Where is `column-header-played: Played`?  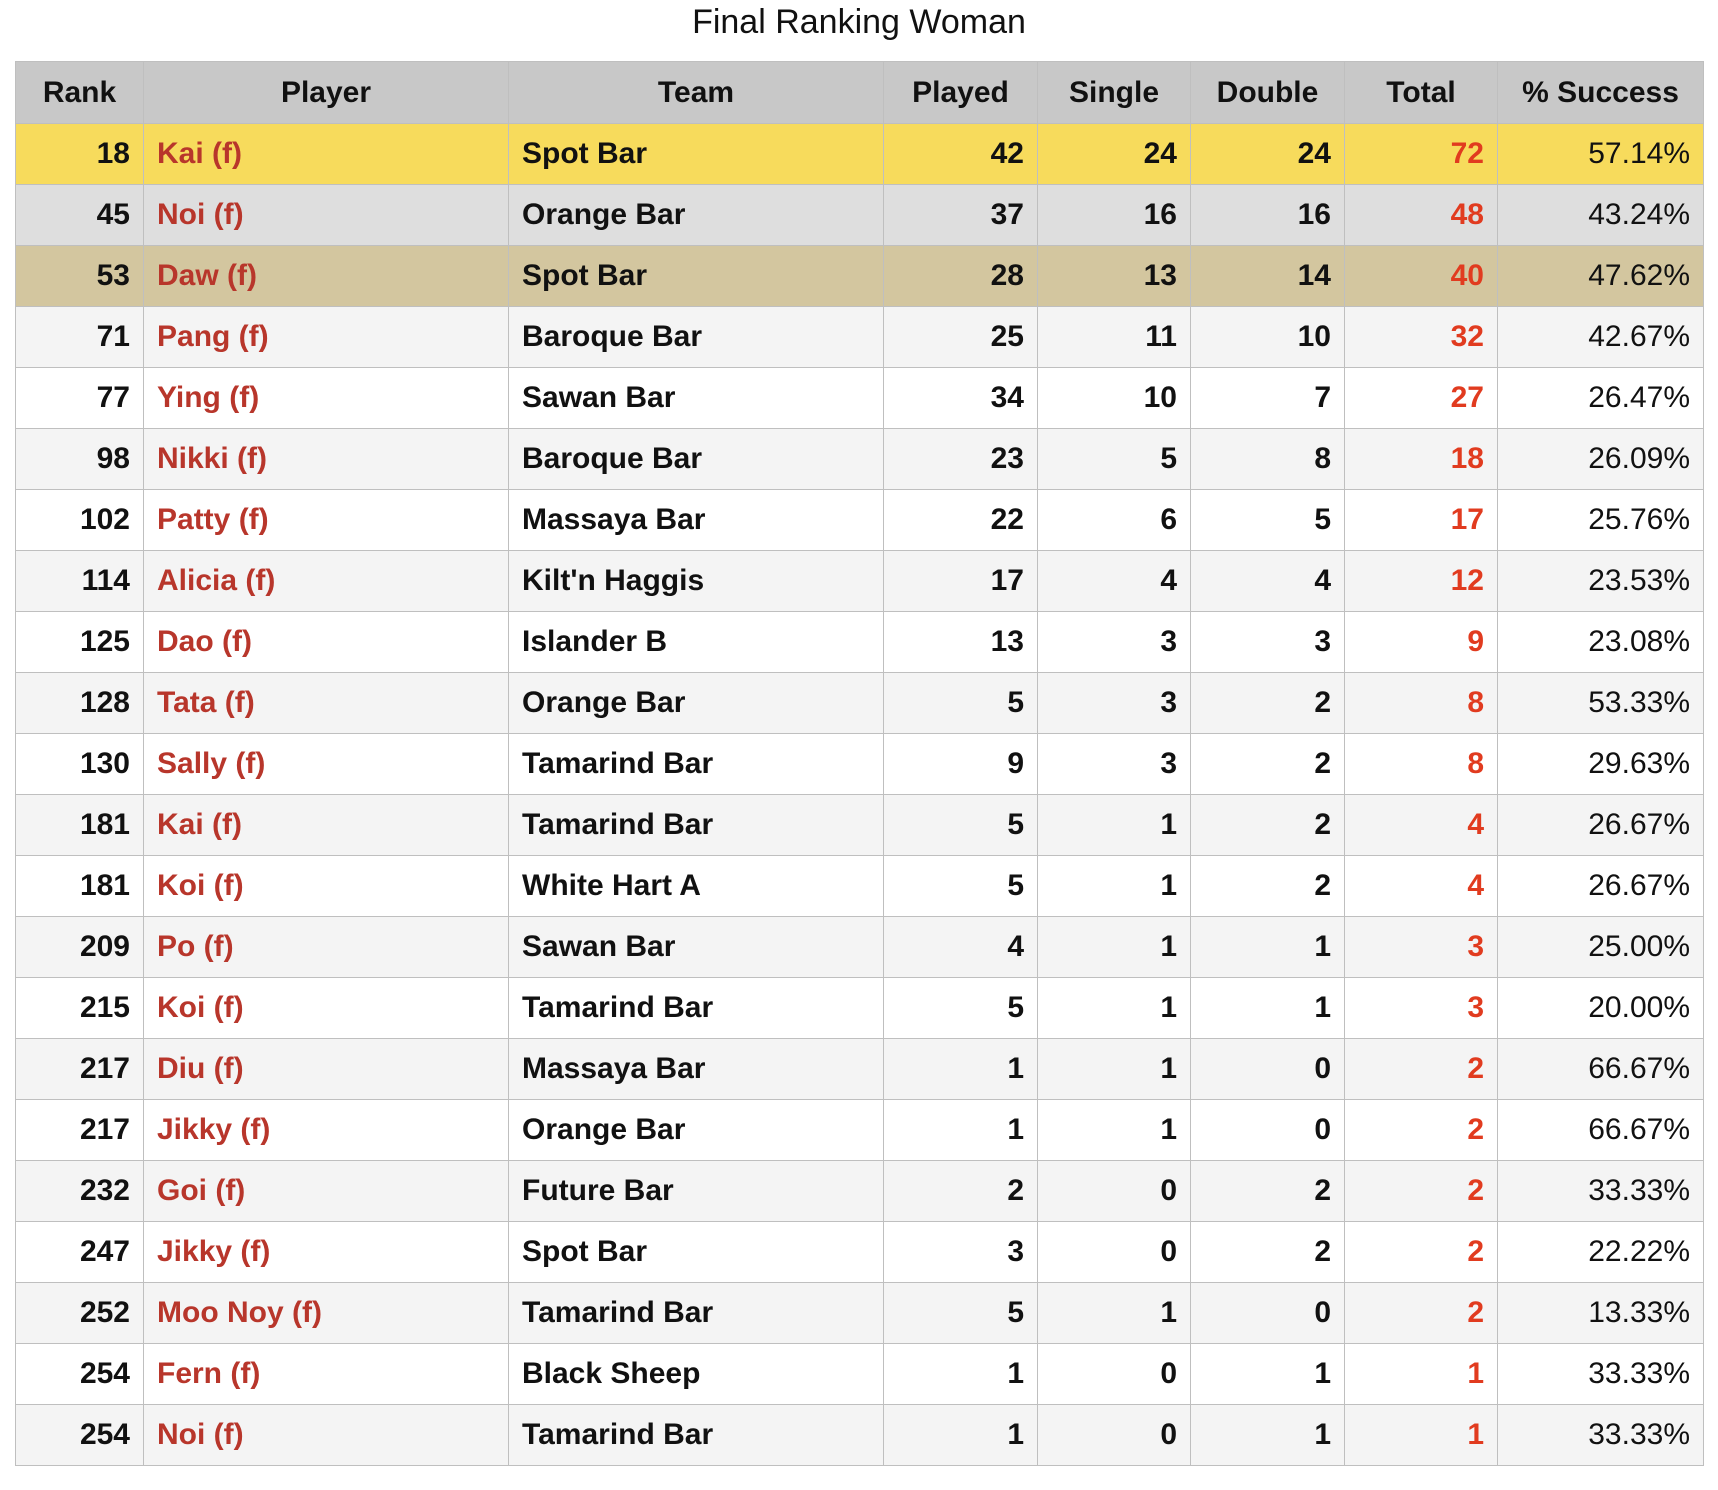 column-header-played: Played is located at coordinates (960, 92).